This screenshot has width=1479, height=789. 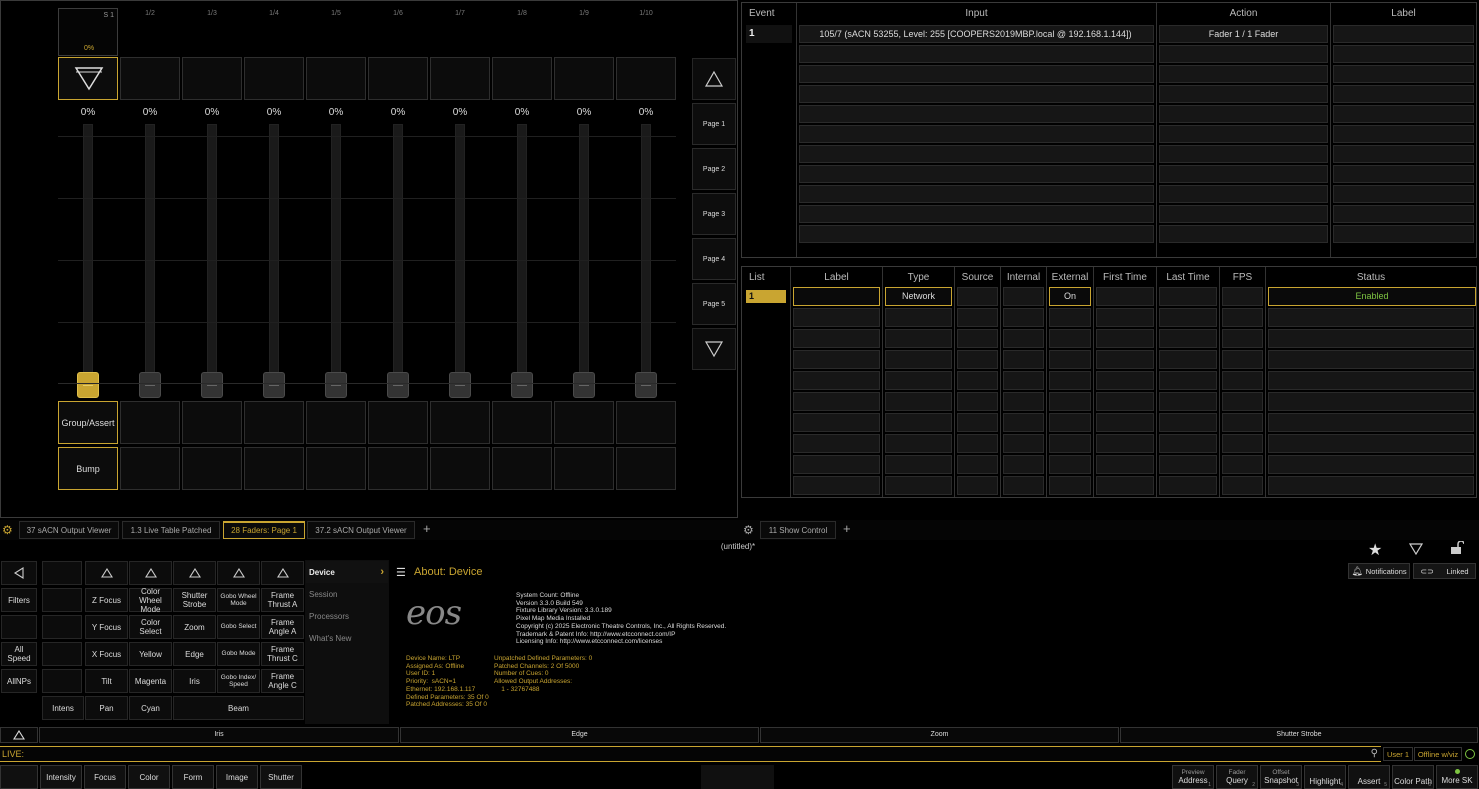 I want to click on gear-icon: ⚙, so click(x=7, y=530).